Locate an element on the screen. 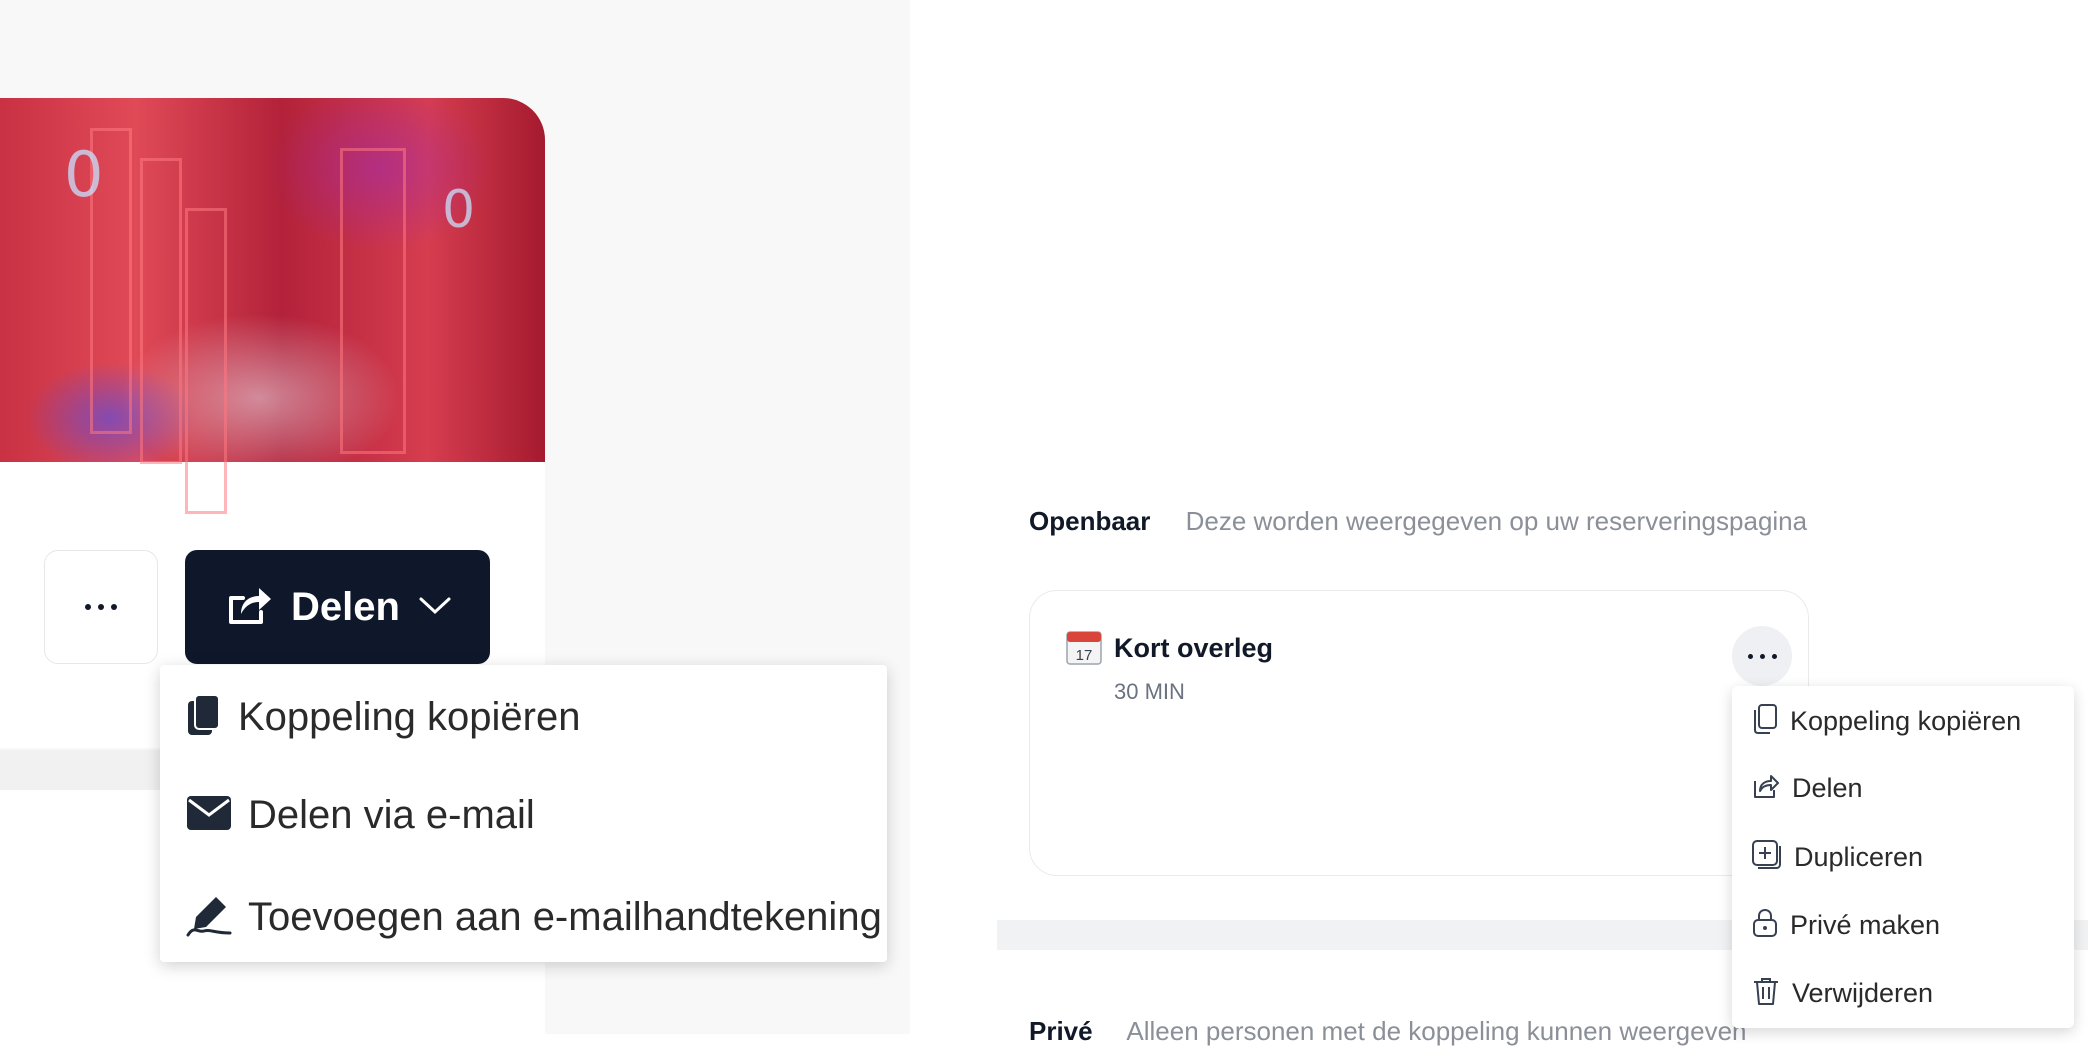 Image resolution: width=2088 pixels, height=1047 pixels. more-options-button is located at coordinates (101, 607).